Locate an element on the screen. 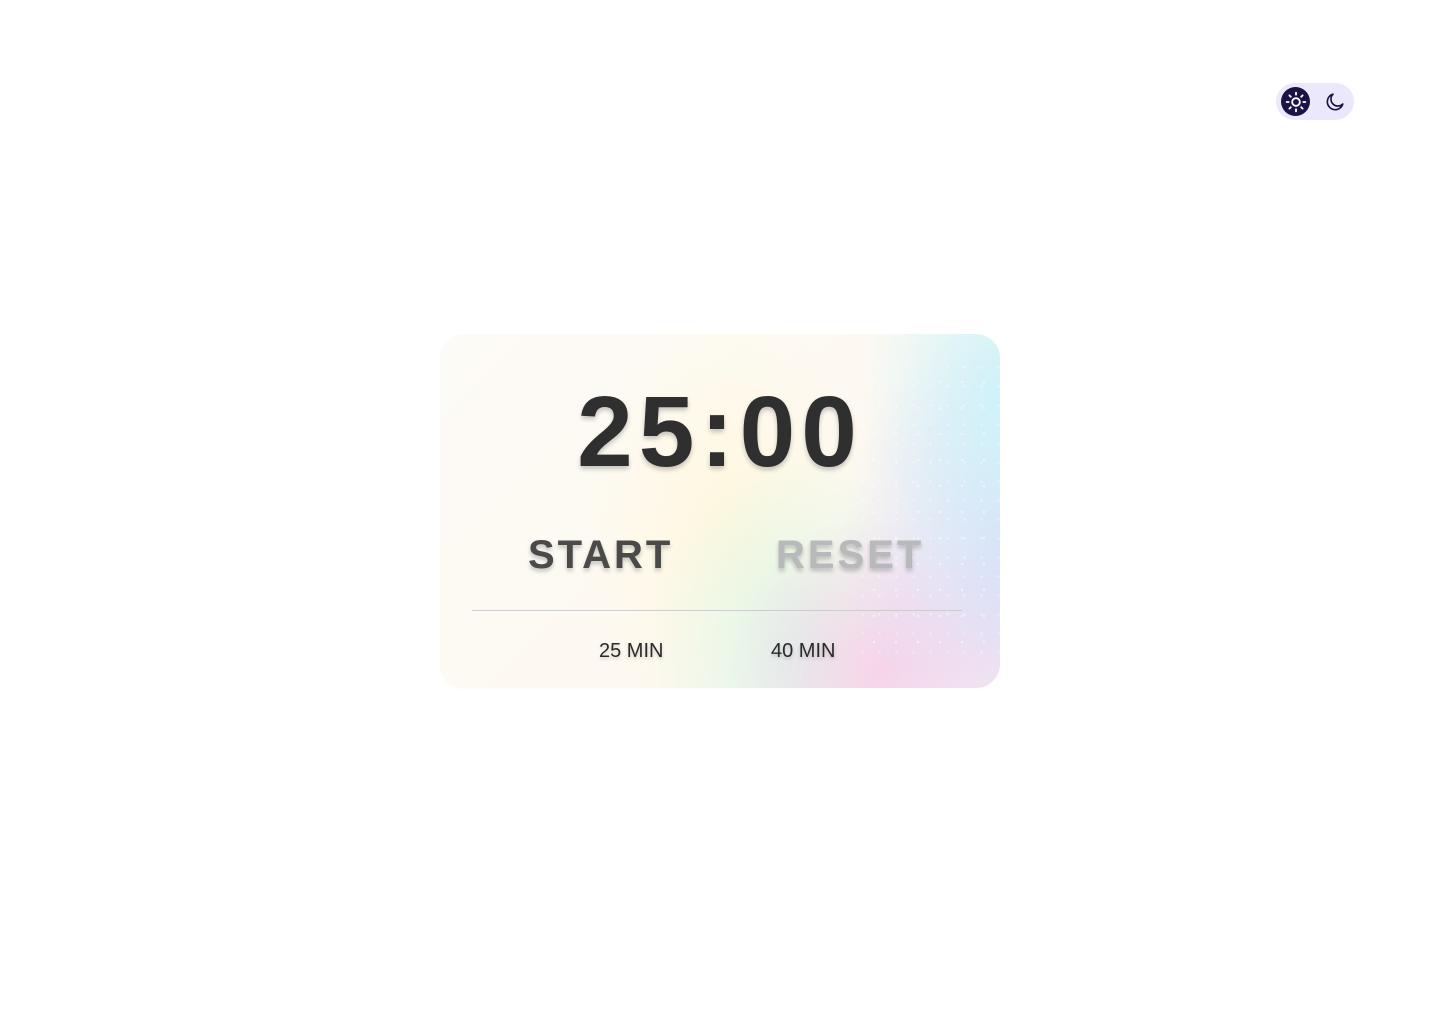  light-theme-button is located at coordinates (1295, 101).